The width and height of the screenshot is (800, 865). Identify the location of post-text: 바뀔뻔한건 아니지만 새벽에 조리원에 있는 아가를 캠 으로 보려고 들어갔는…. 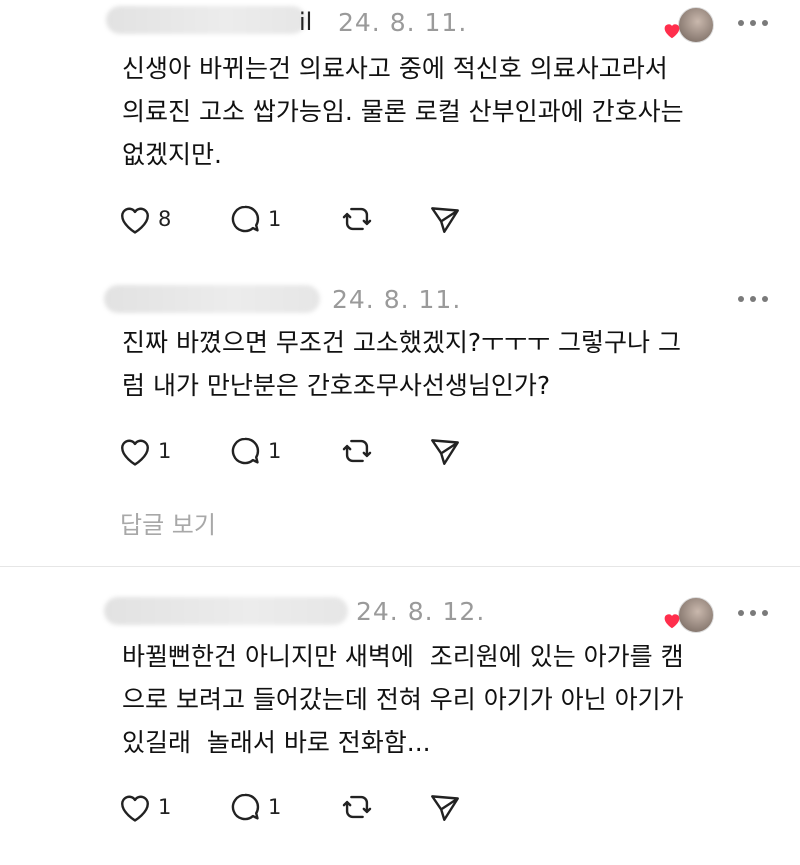
(403, 699).